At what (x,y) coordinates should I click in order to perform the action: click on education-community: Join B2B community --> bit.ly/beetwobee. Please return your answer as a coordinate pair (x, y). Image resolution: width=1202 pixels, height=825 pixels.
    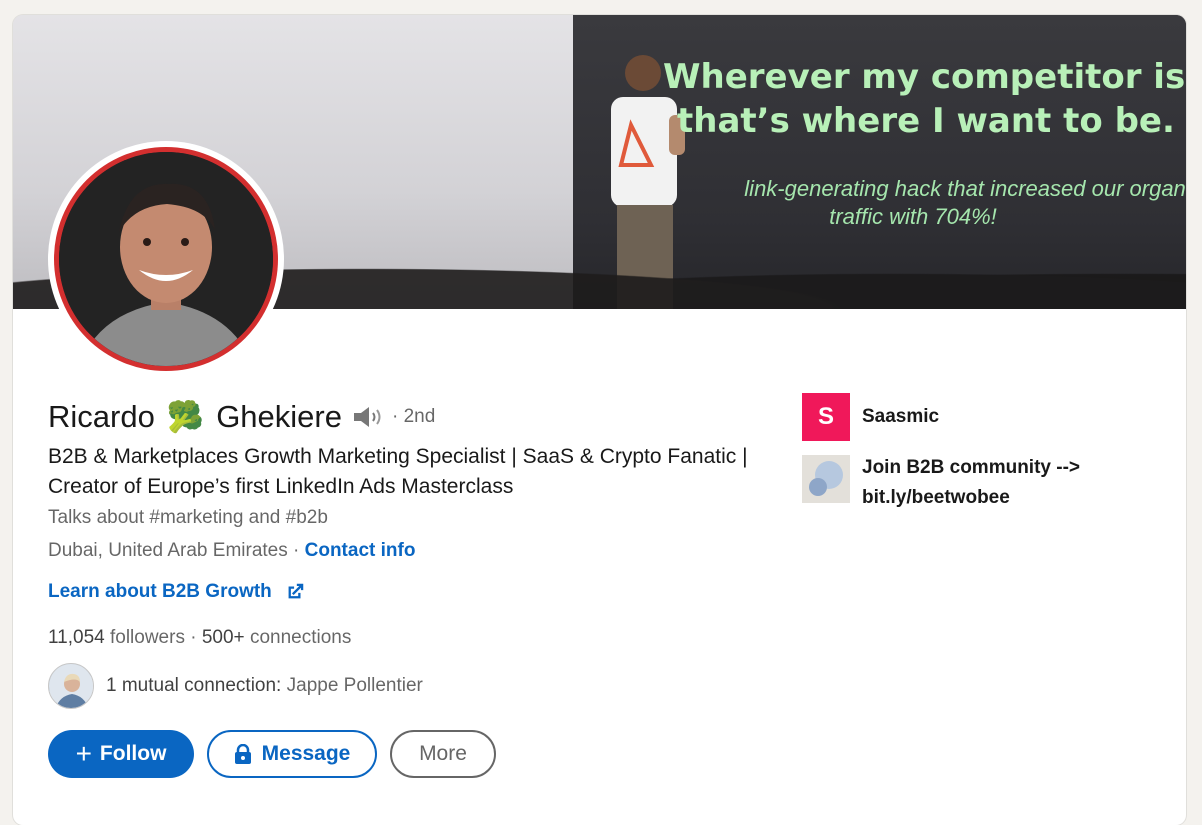
    Looking at the image, I should click on (941, 483).